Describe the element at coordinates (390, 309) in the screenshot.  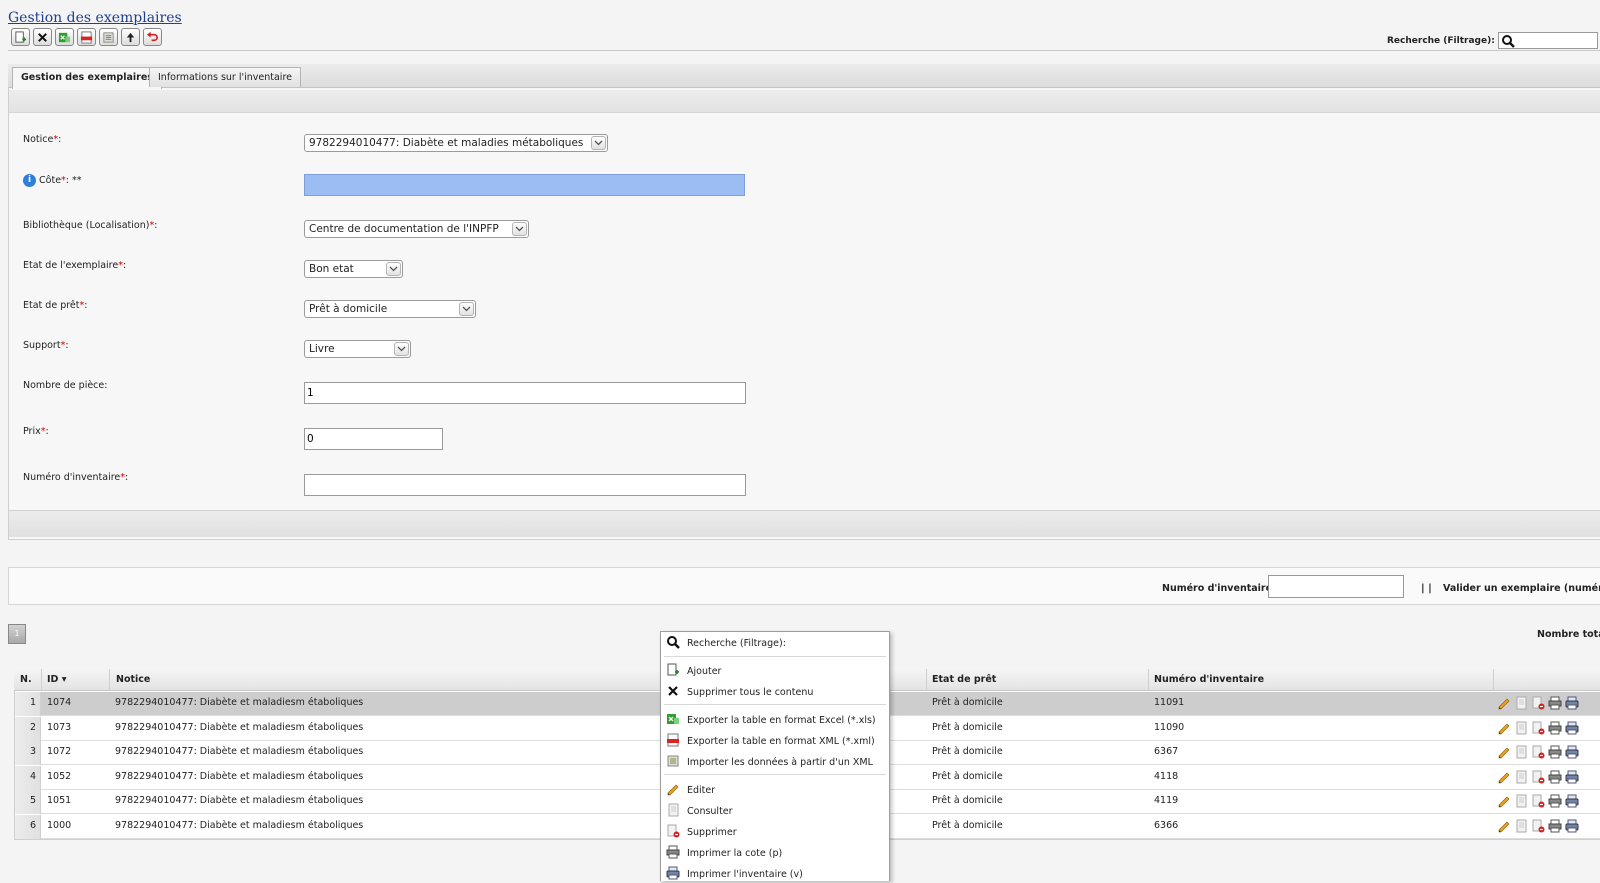
I see `etat-pret-select: Prêt à domicile` at that location.